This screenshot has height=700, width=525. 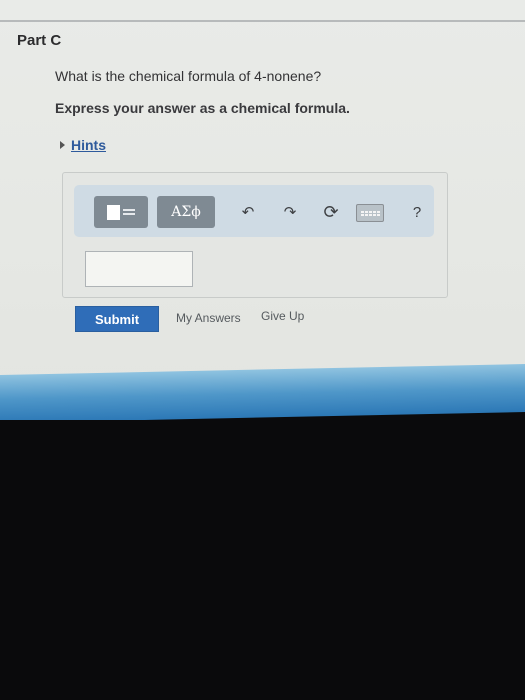 I want to click on templates-button, so click(x=121, y=212).